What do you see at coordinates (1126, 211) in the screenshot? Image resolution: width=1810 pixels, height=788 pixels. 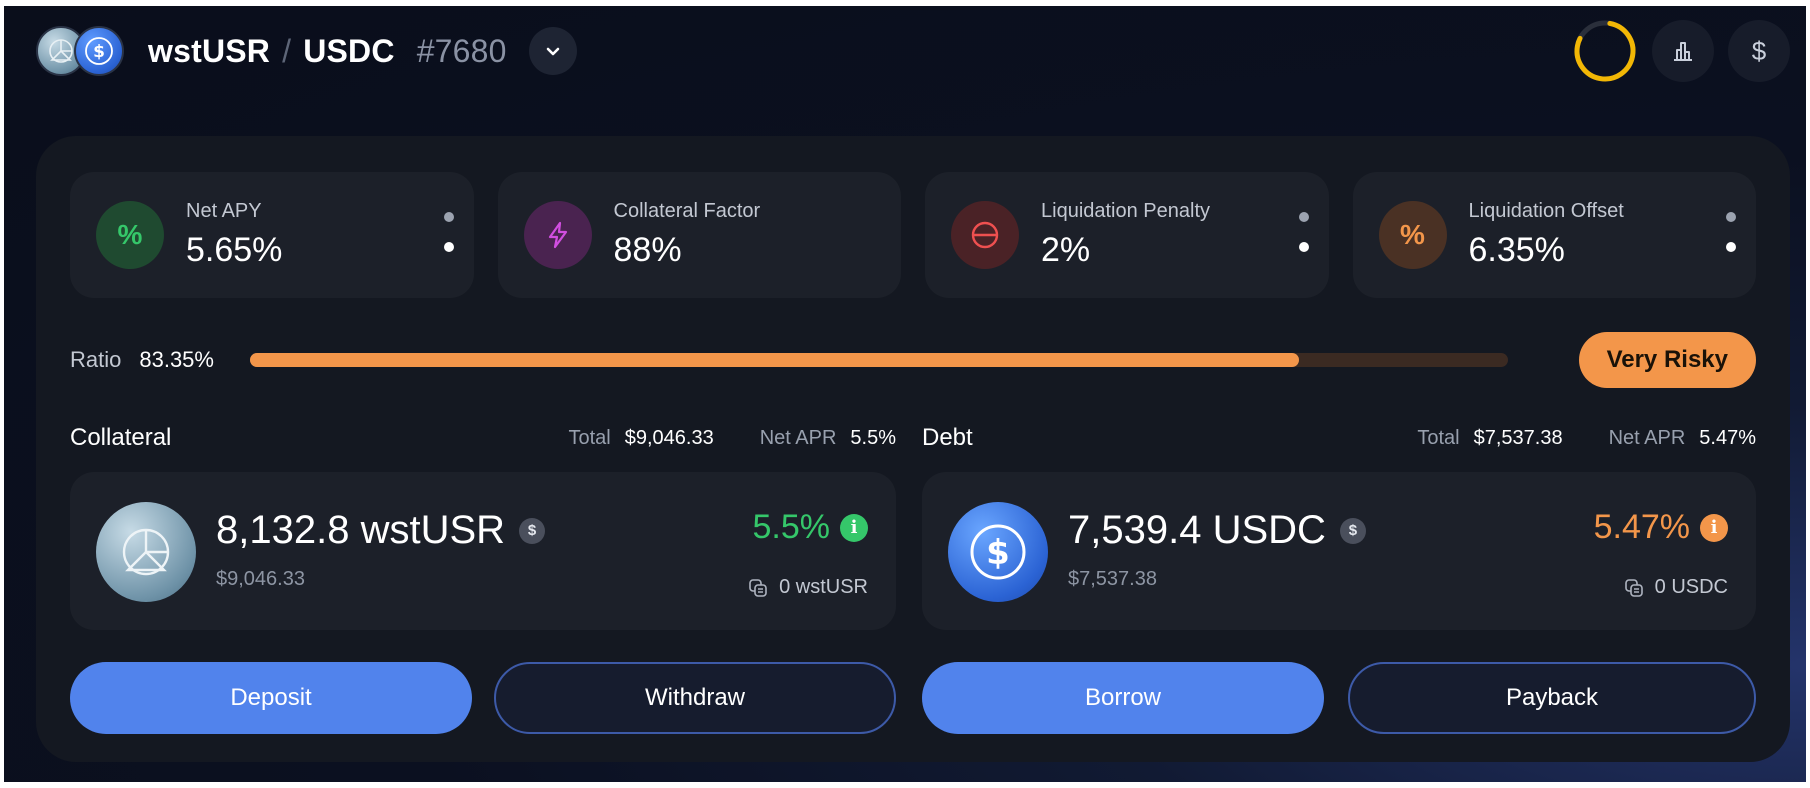 I see `stat-label: Liquidation Penalty` at bounding box center [1126, 211].